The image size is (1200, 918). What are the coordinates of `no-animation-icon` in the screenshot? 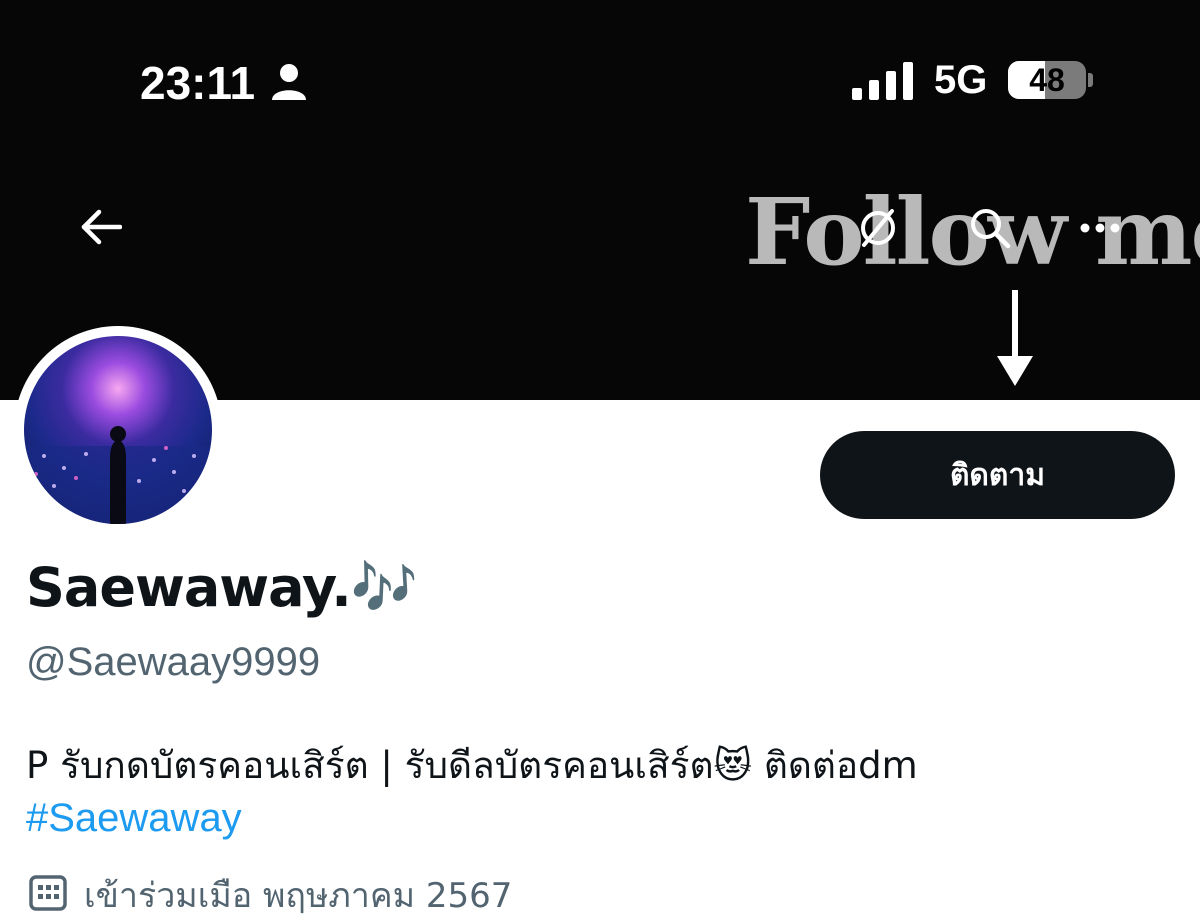 It's located at (878, 228).